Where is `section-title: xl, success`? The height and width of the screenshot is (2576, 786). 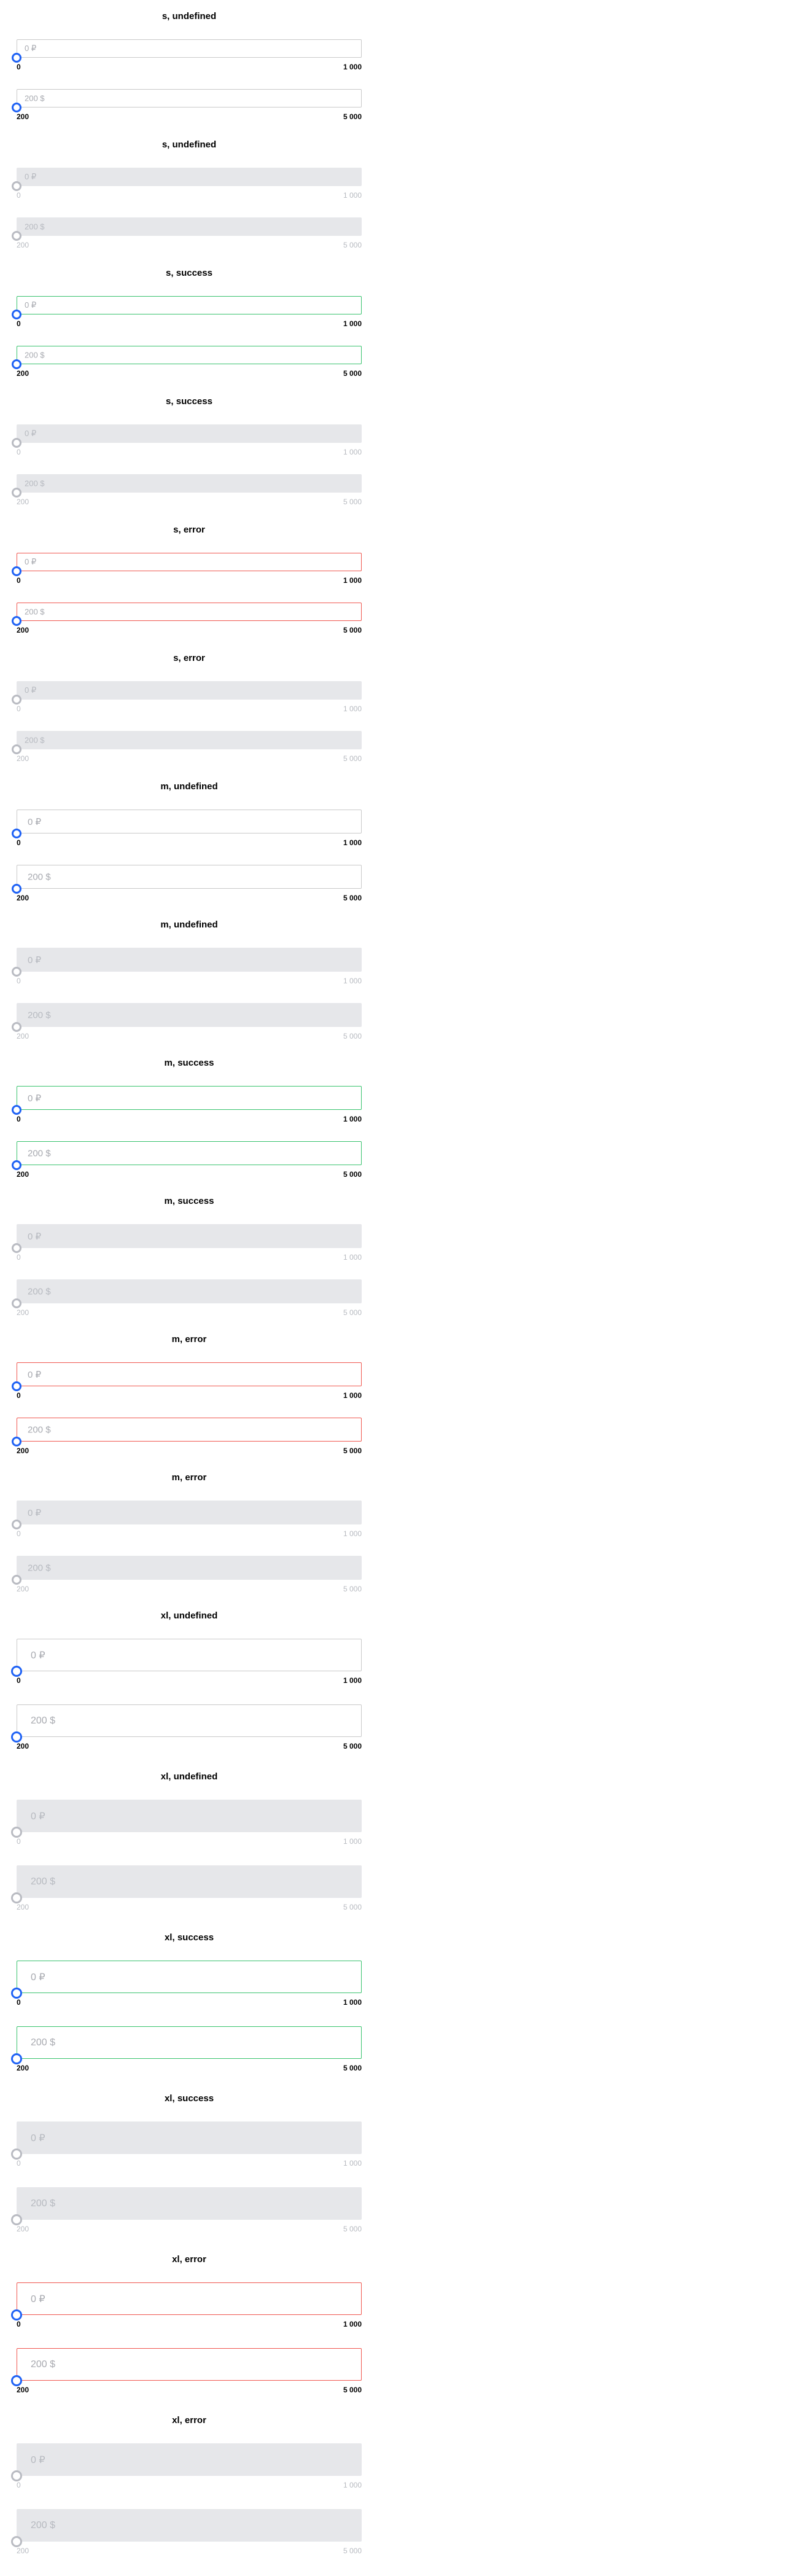
section-title: xl, success is located at coordinates (189, 2098).